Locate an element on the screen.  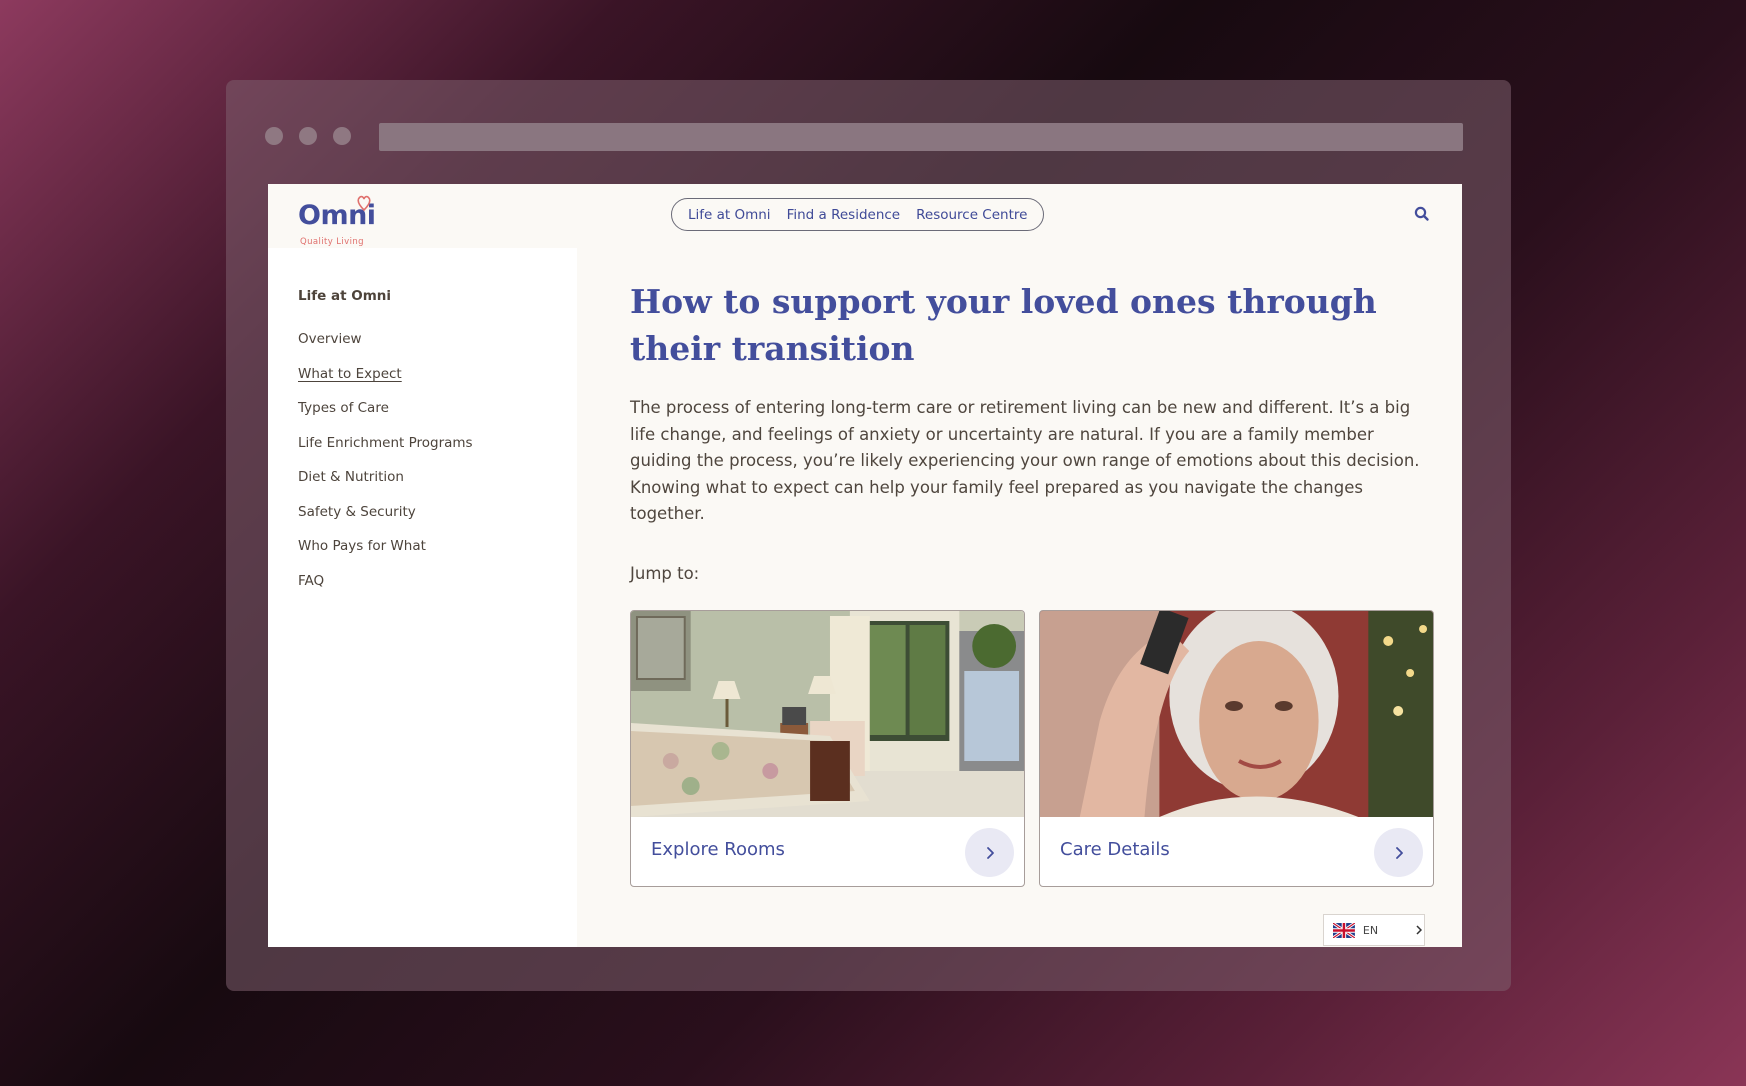
care-details-card: Care Details is located at coordinates (1236, 748).